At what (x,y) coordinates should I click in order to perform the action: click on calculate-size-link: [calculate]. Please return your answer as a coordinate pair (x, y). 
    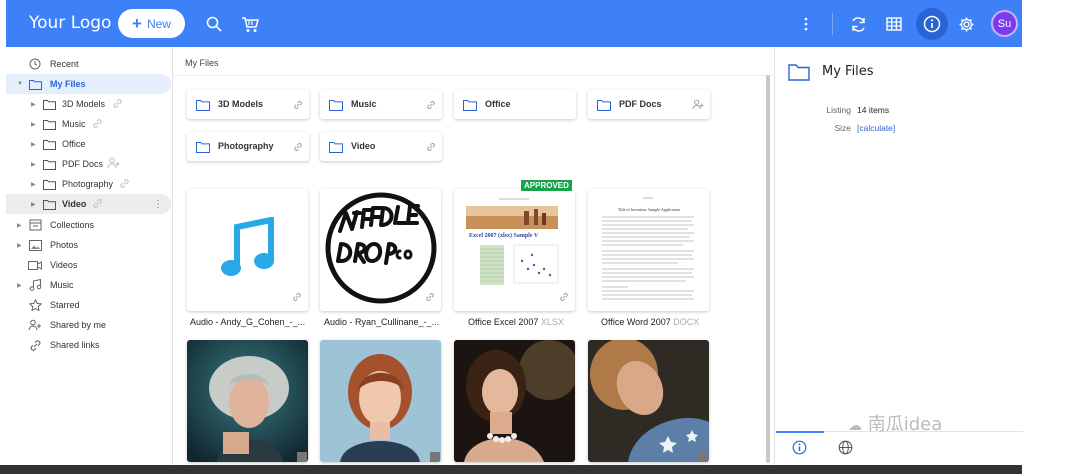
    Looking at the image, I should click on (876, 128).